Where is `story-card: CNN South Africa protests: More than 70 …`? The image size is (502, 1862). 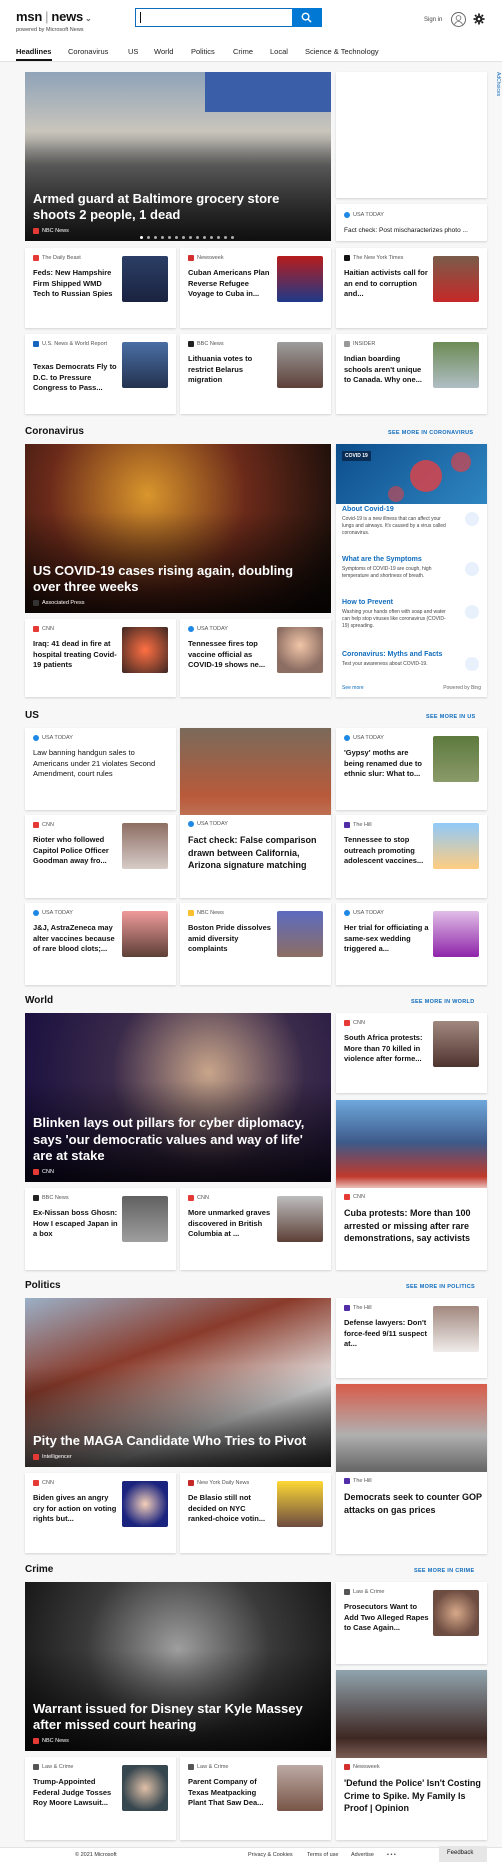
story-card: CNN South Africa protests: More than 70 … is located at coordinates (411, 1053).